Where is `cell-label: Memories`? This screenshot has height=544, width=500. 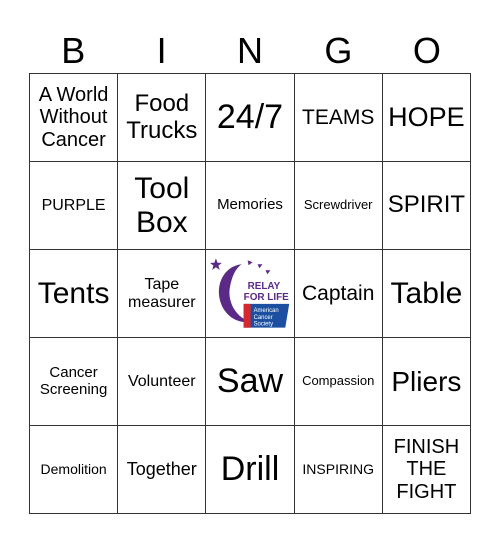 cell-label: Memories is located at coordinates (250, 205).